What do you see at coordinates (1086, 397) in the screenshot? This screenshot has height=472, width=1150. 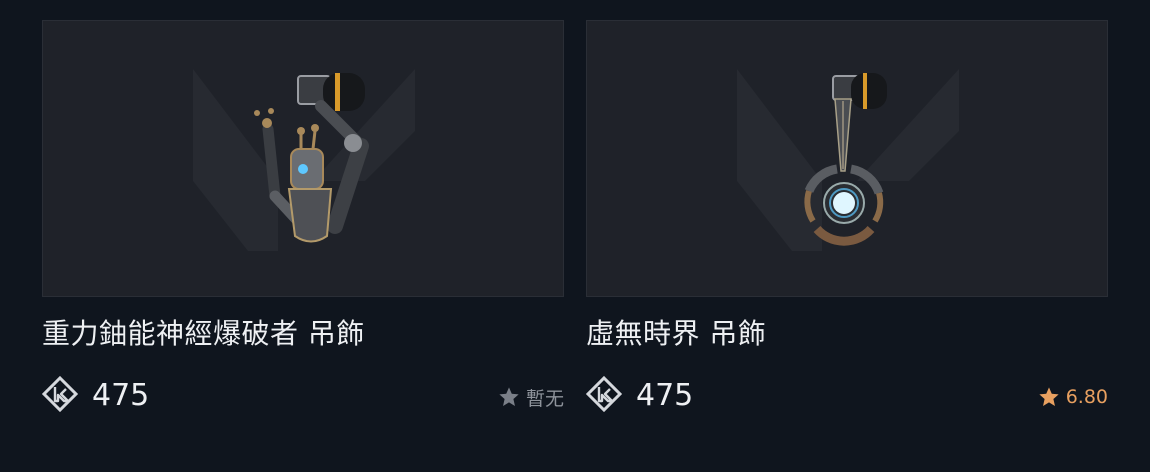 I see `rating-text: 6.80` at bounding box center [1086, 397].